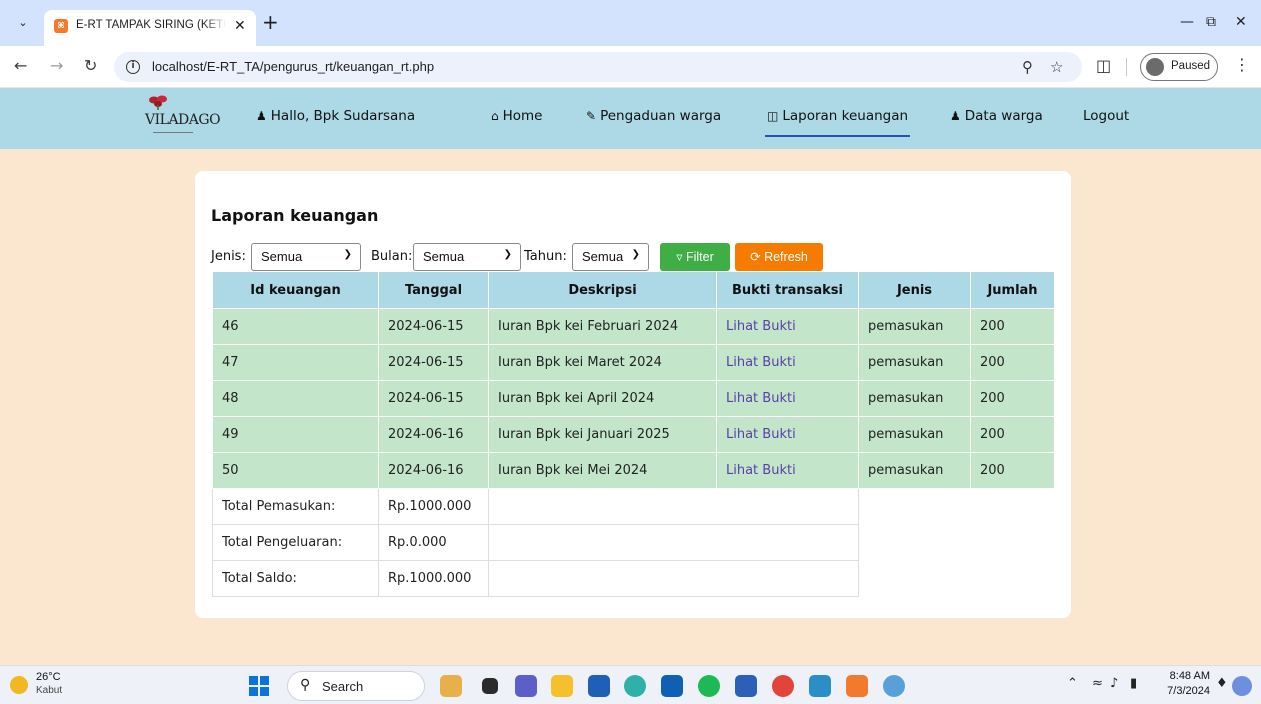 This screenshot has width=1261, height=704. Describe the element at coordinates (783, 686) in the screenshot. I see `chrome-browser-icon` at that location.